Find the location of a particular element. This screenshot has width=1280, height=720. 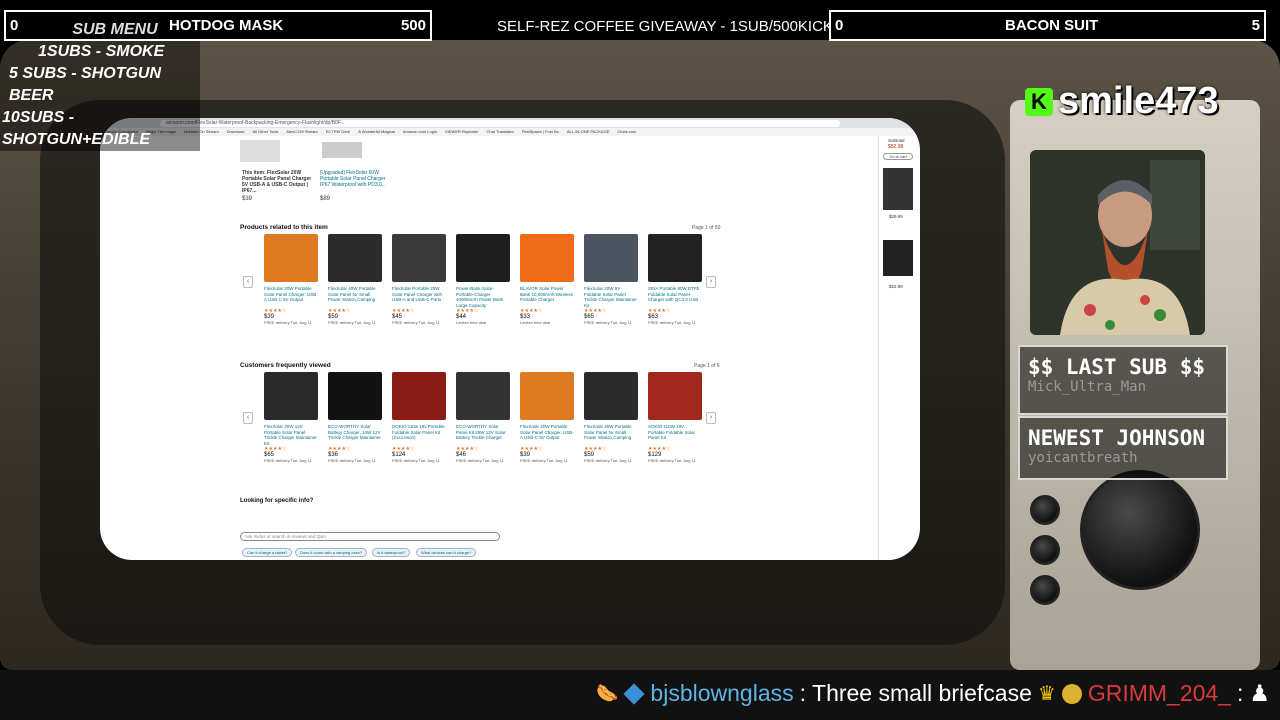

knob-small-icon is located at coordinates (1045, 510).